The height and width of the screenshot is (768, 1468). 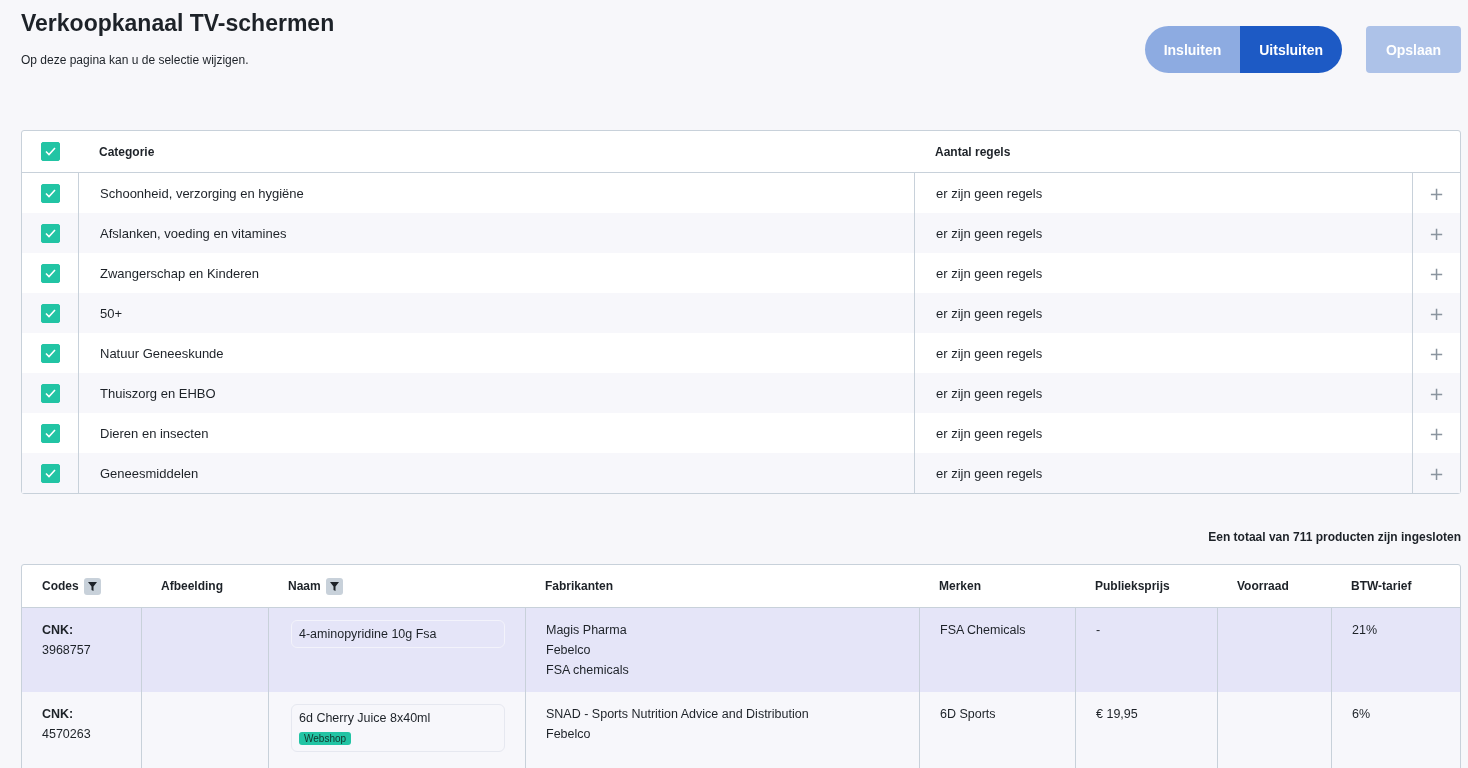 What do you see at coordinates (135, 60) in the screenshot?
I see `page-subtitle: Op deze pagina kan u de selectie wijzigen.` at bounding box center [135, 60].